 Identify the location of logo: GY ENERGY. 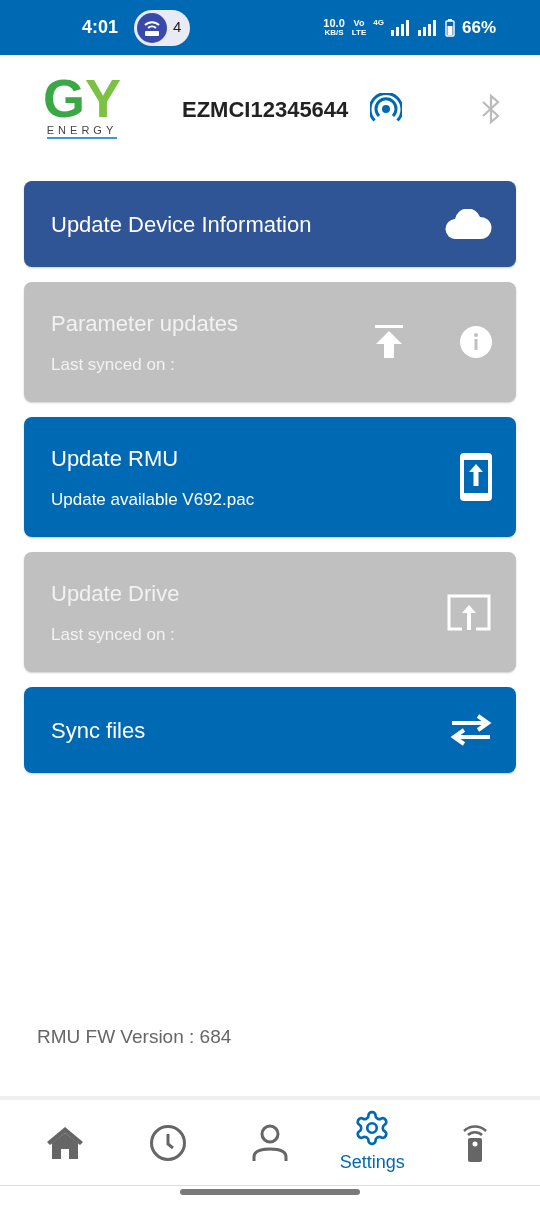
(82, 109).